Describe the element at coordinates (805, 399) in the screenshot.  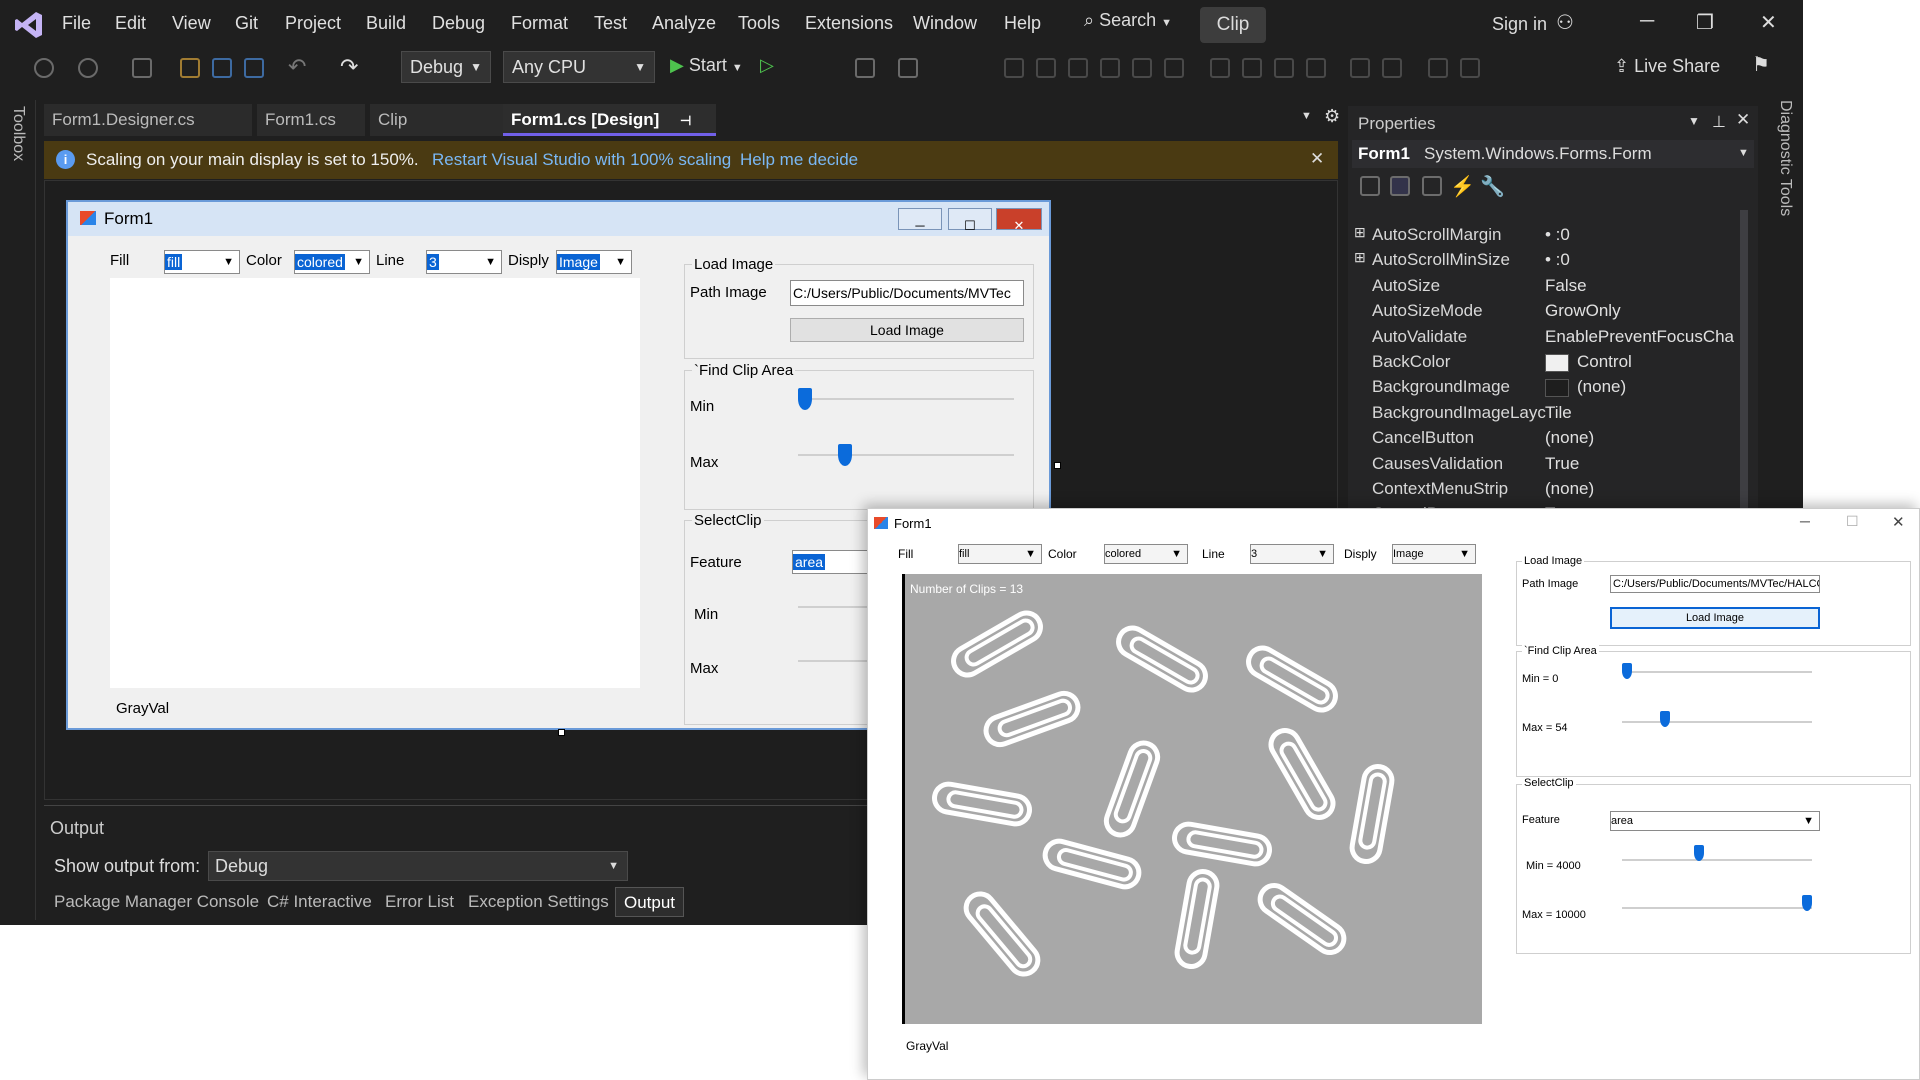
I see `find-min-slider` at that location.